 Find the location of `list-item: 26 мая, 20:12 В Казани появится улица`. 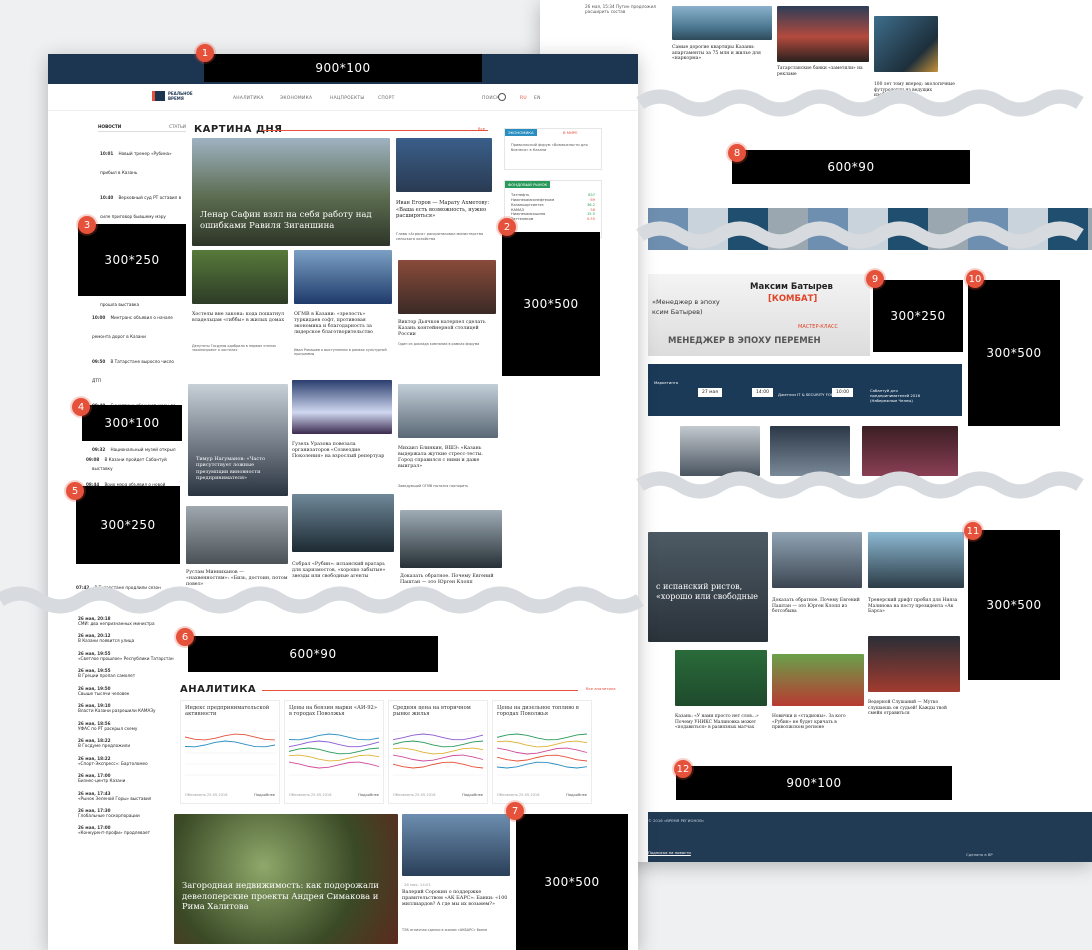

list-item: 26 мая, 20:12 В Казани появится улица is located at coordinates (130, 638).